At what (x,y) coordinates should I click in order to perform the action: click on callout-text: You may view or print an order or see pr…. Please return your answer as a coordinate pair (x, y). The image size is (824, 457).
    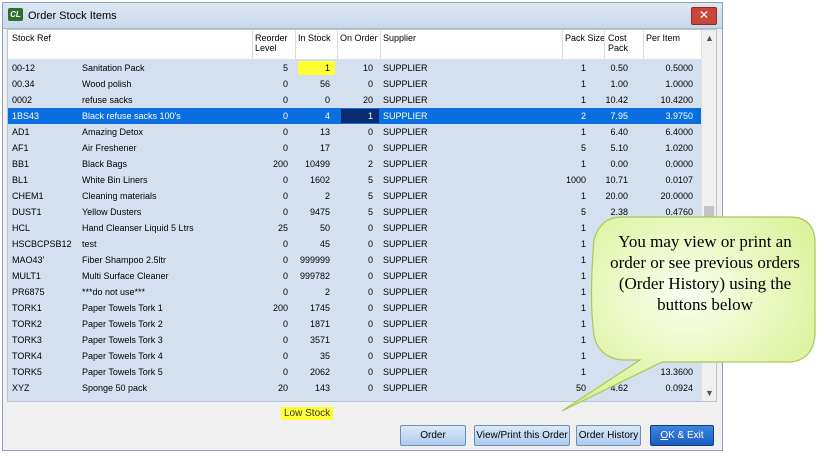
    Looking at the image, I should click on (705, 273).